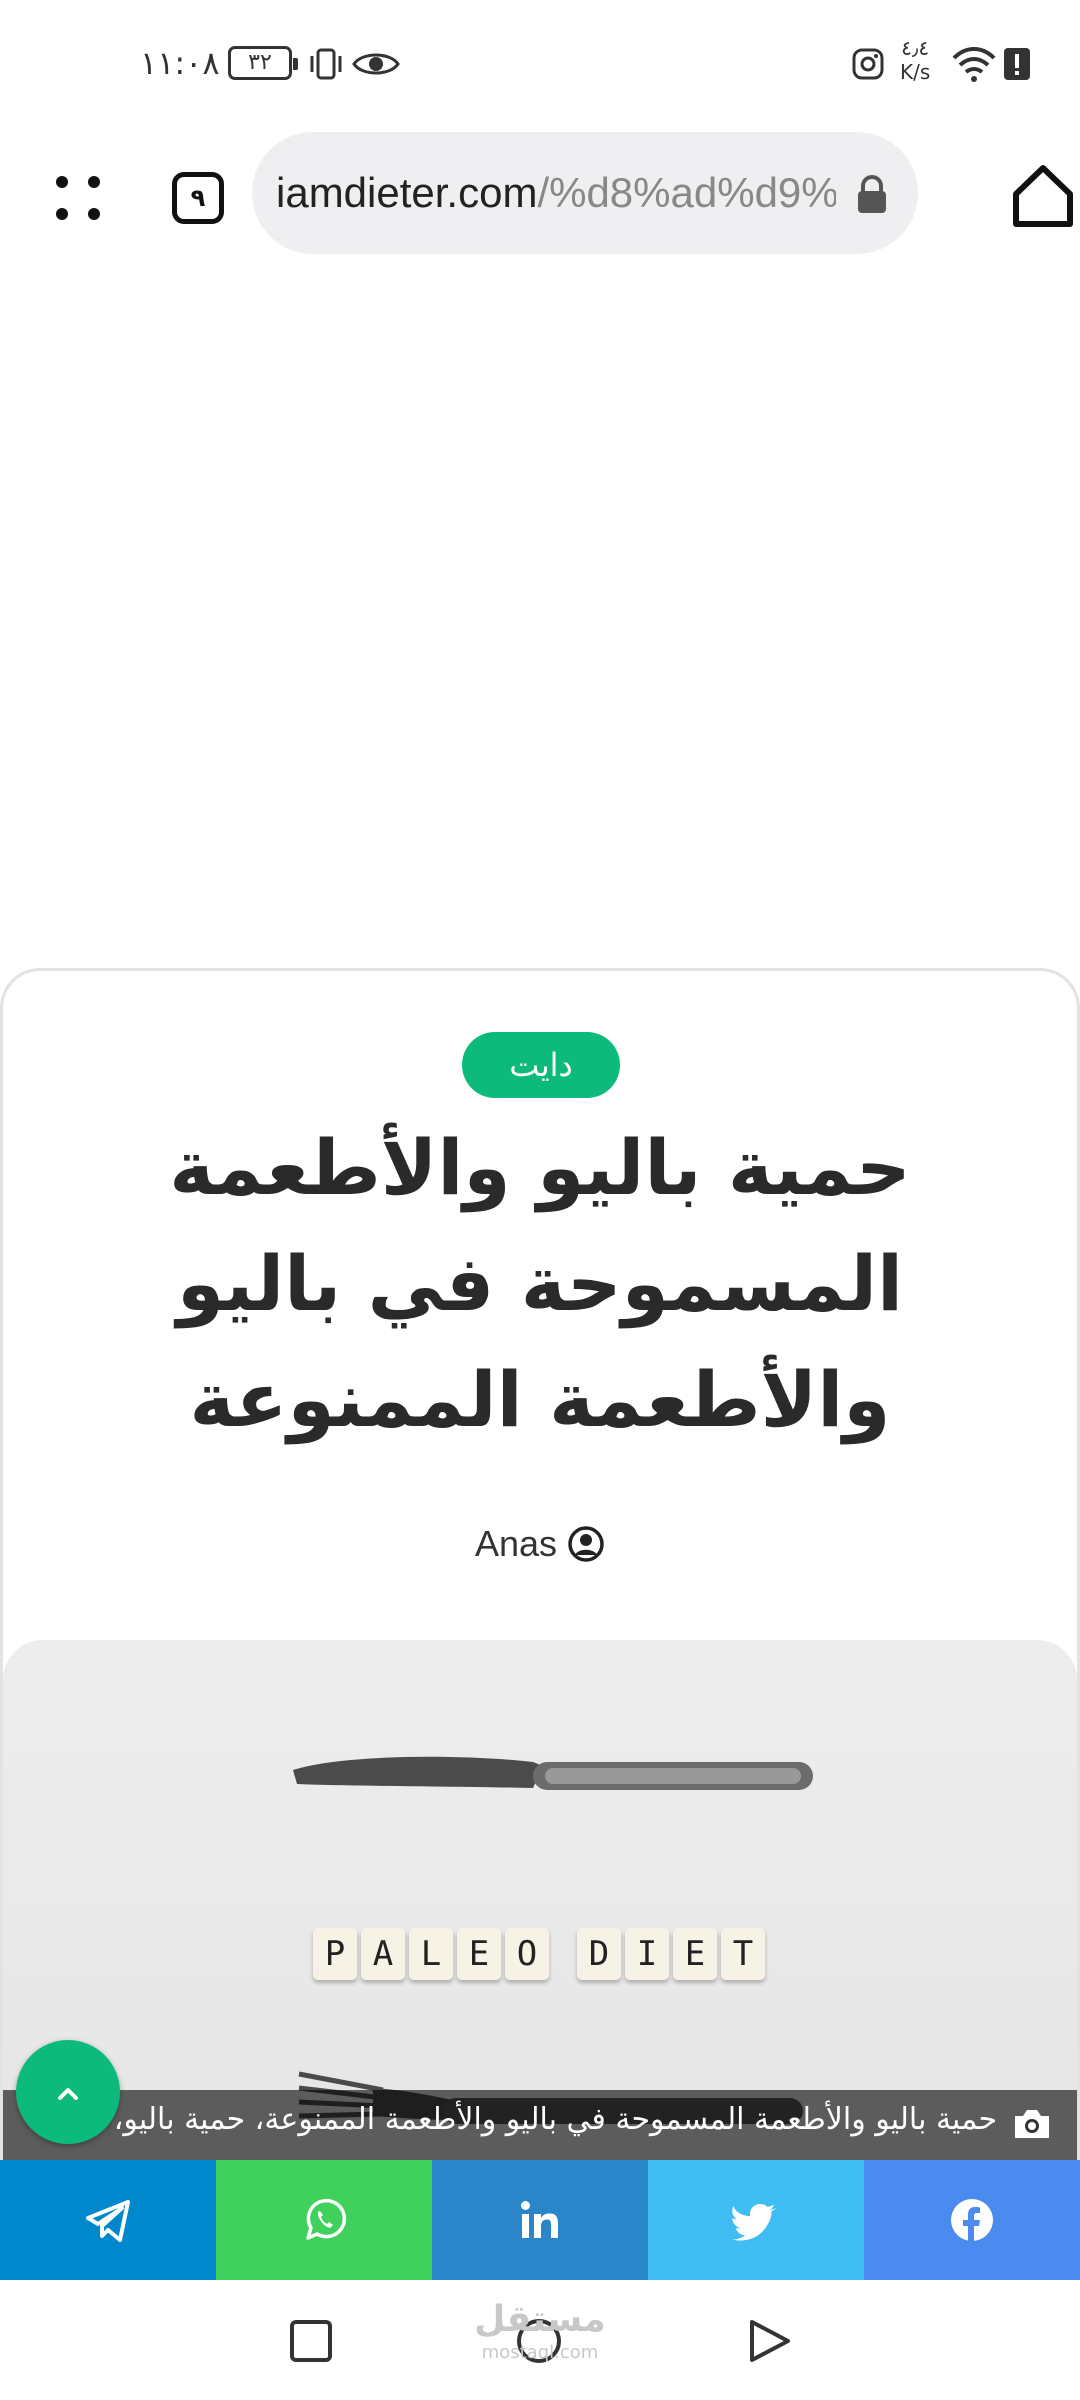 The image size is (1080, 2400). I want to click on net-speed: ٤٫٤ K/s, so click(915, 60).